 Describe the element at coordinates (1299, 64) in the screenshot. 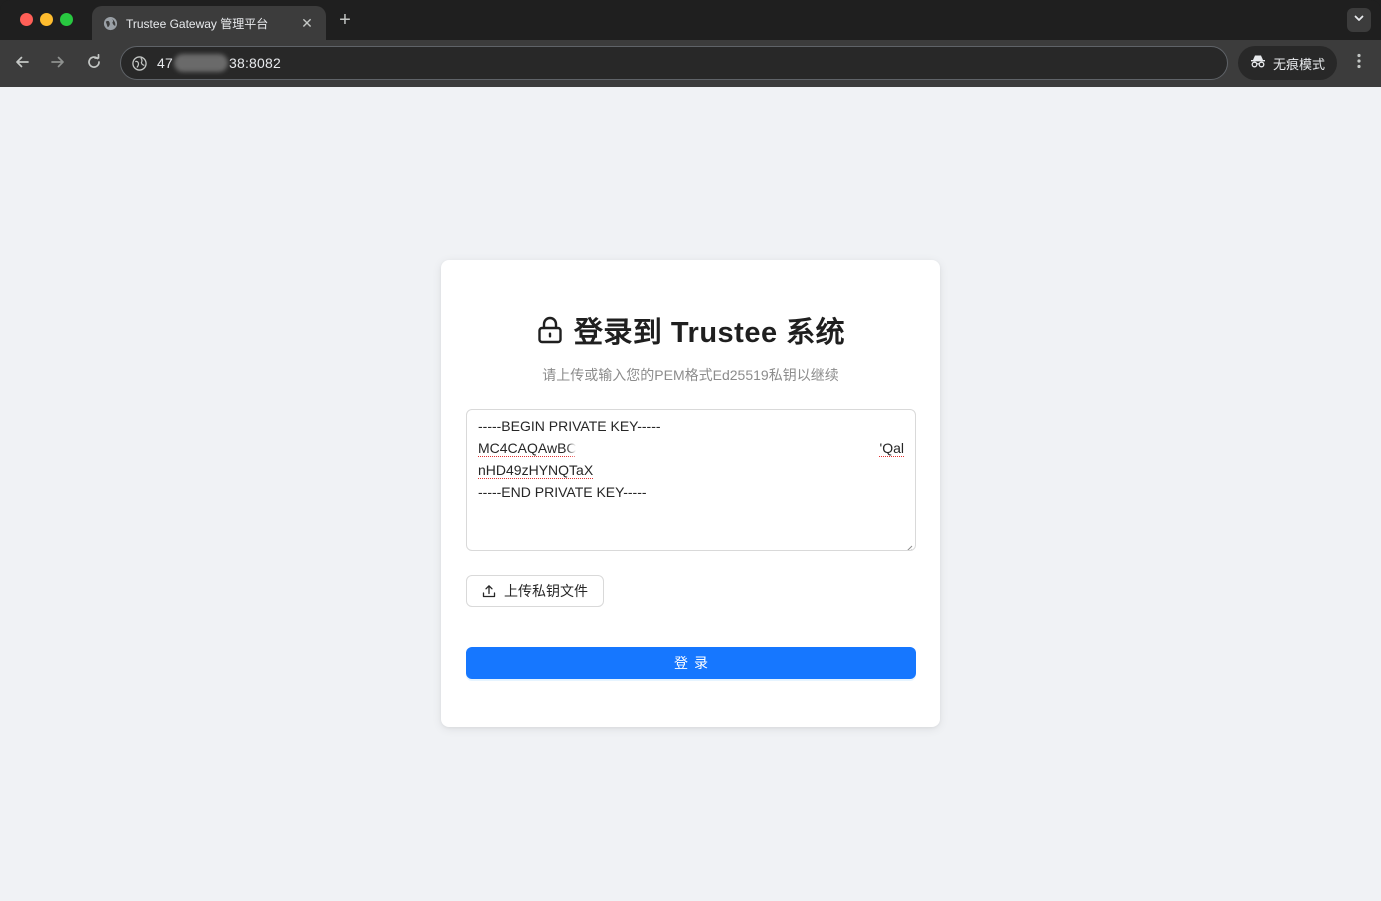

I see `incognito-label: 无痕模式` at that location.